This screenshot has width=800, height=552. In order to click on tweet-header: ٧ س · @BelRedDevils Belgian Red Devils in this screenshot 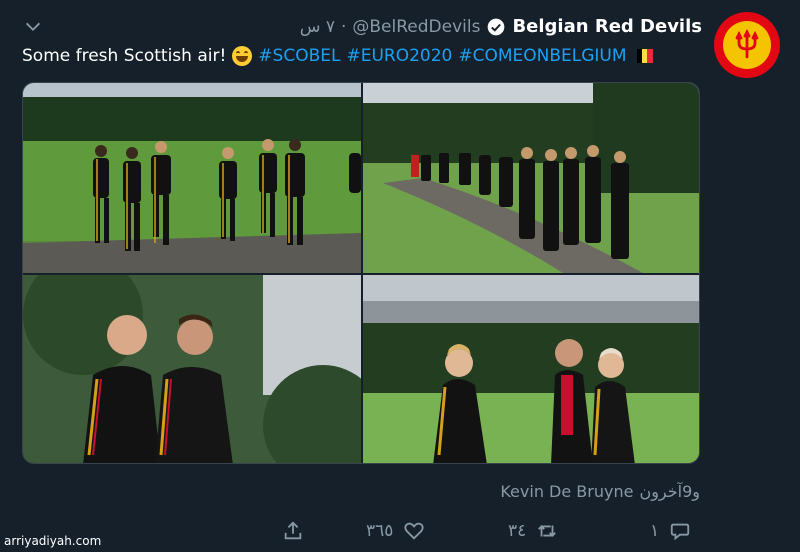, I will do `click(400, 29)`.